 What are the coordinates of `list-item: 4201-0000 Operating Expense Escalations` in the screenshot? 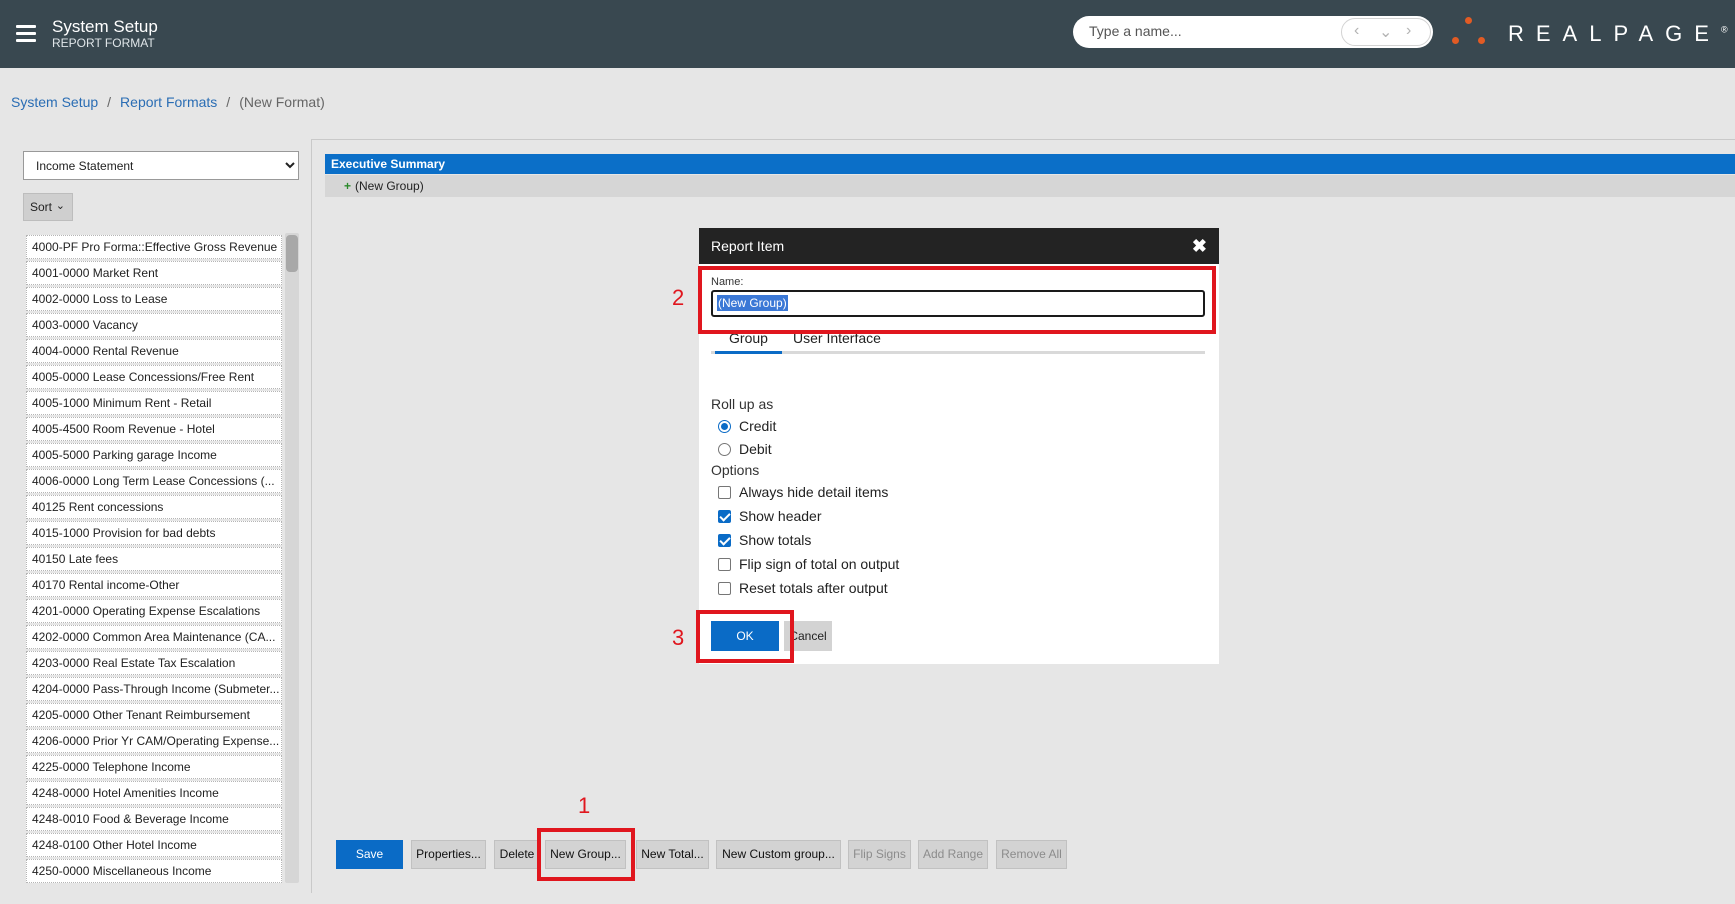 It's located at (154, 611).